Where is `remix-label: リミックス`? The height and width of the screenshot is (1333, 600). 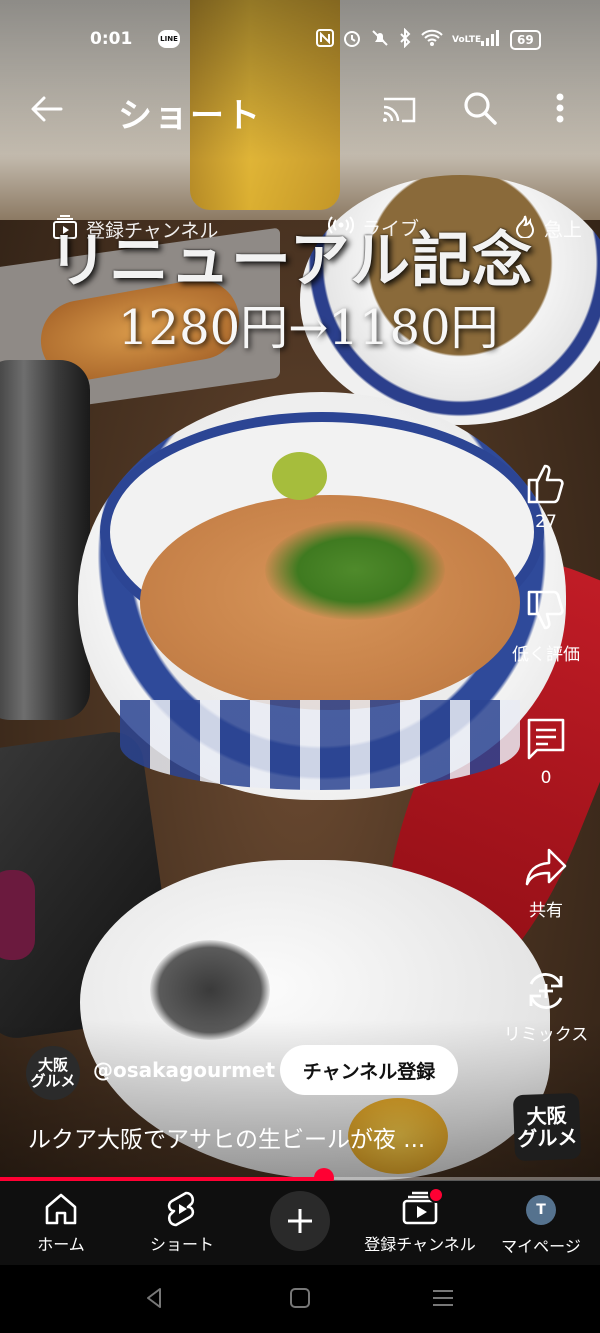 remix-label: リミックス is located at coordinates (546, 1035).